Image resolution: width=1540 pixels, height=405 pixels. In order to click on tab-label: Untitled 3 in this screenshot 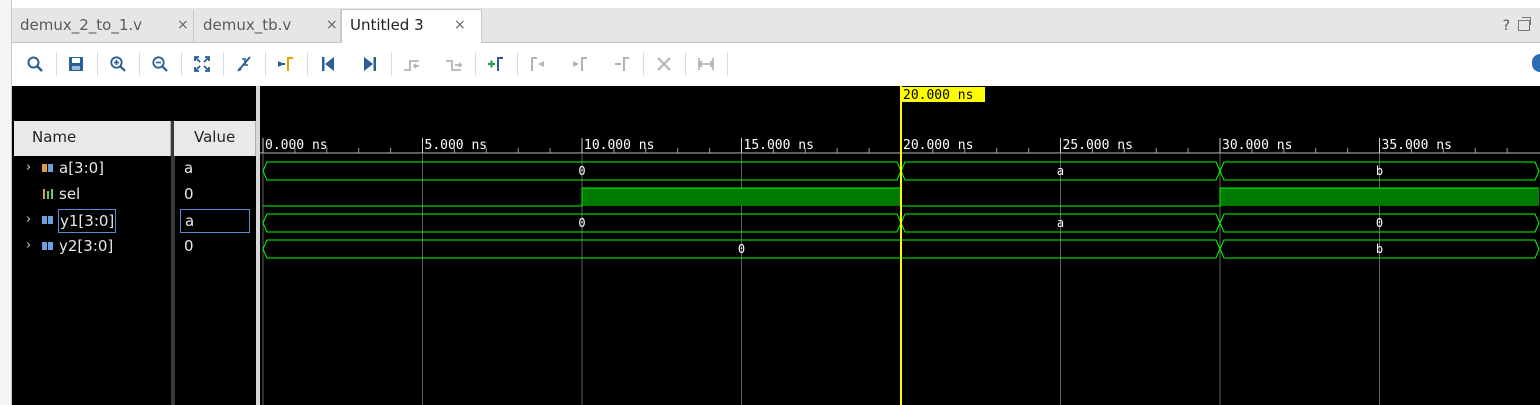, I will do `click(387, 25)`.